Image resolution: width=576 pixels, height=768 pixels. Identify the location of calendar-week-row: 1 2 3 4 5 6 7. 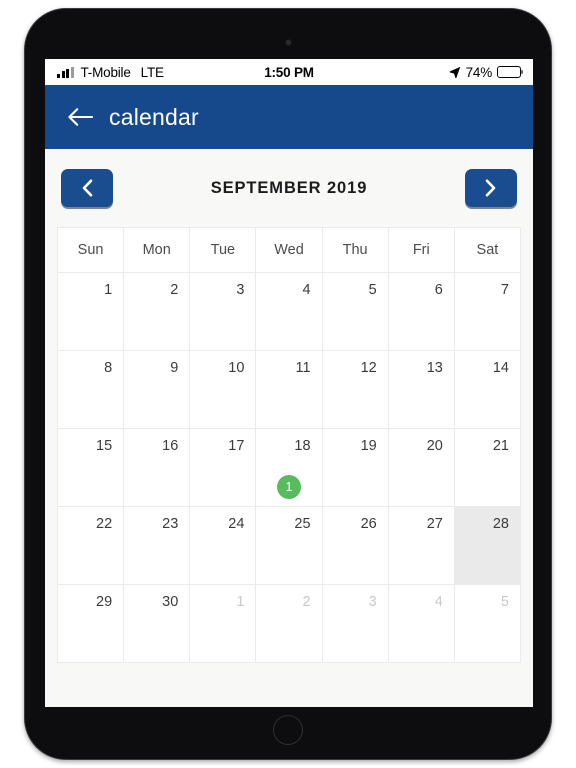
(289, 312).